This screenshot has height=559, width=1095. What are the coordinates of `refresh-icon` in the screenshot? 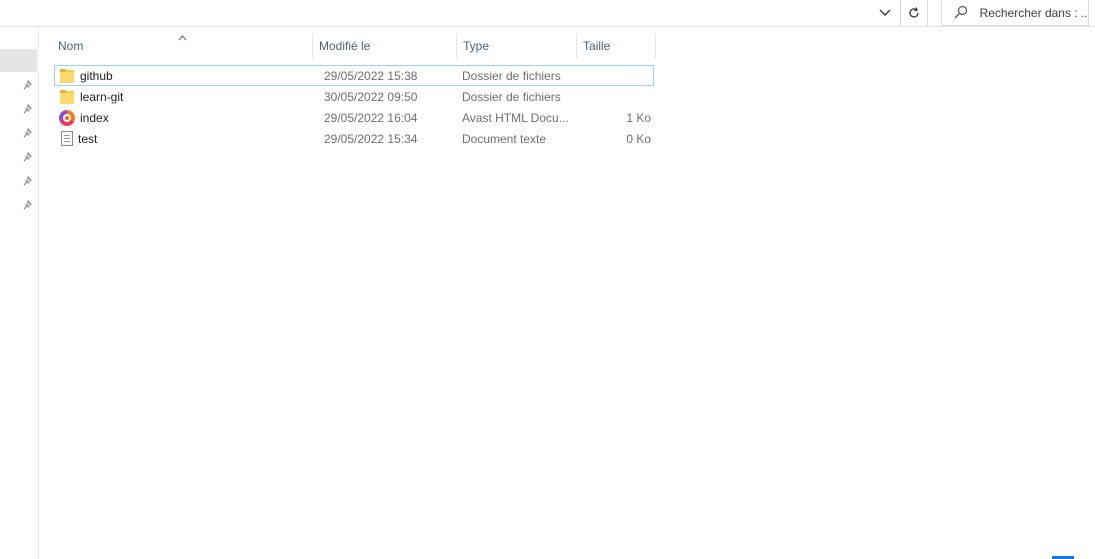 It's located at (914, 12).